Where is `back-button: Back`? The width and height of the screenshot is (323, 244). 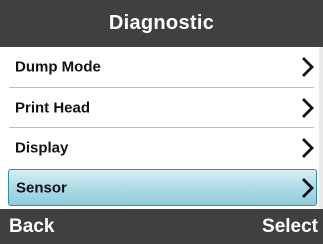
back-button: Back is located at coordinates (31, 227).